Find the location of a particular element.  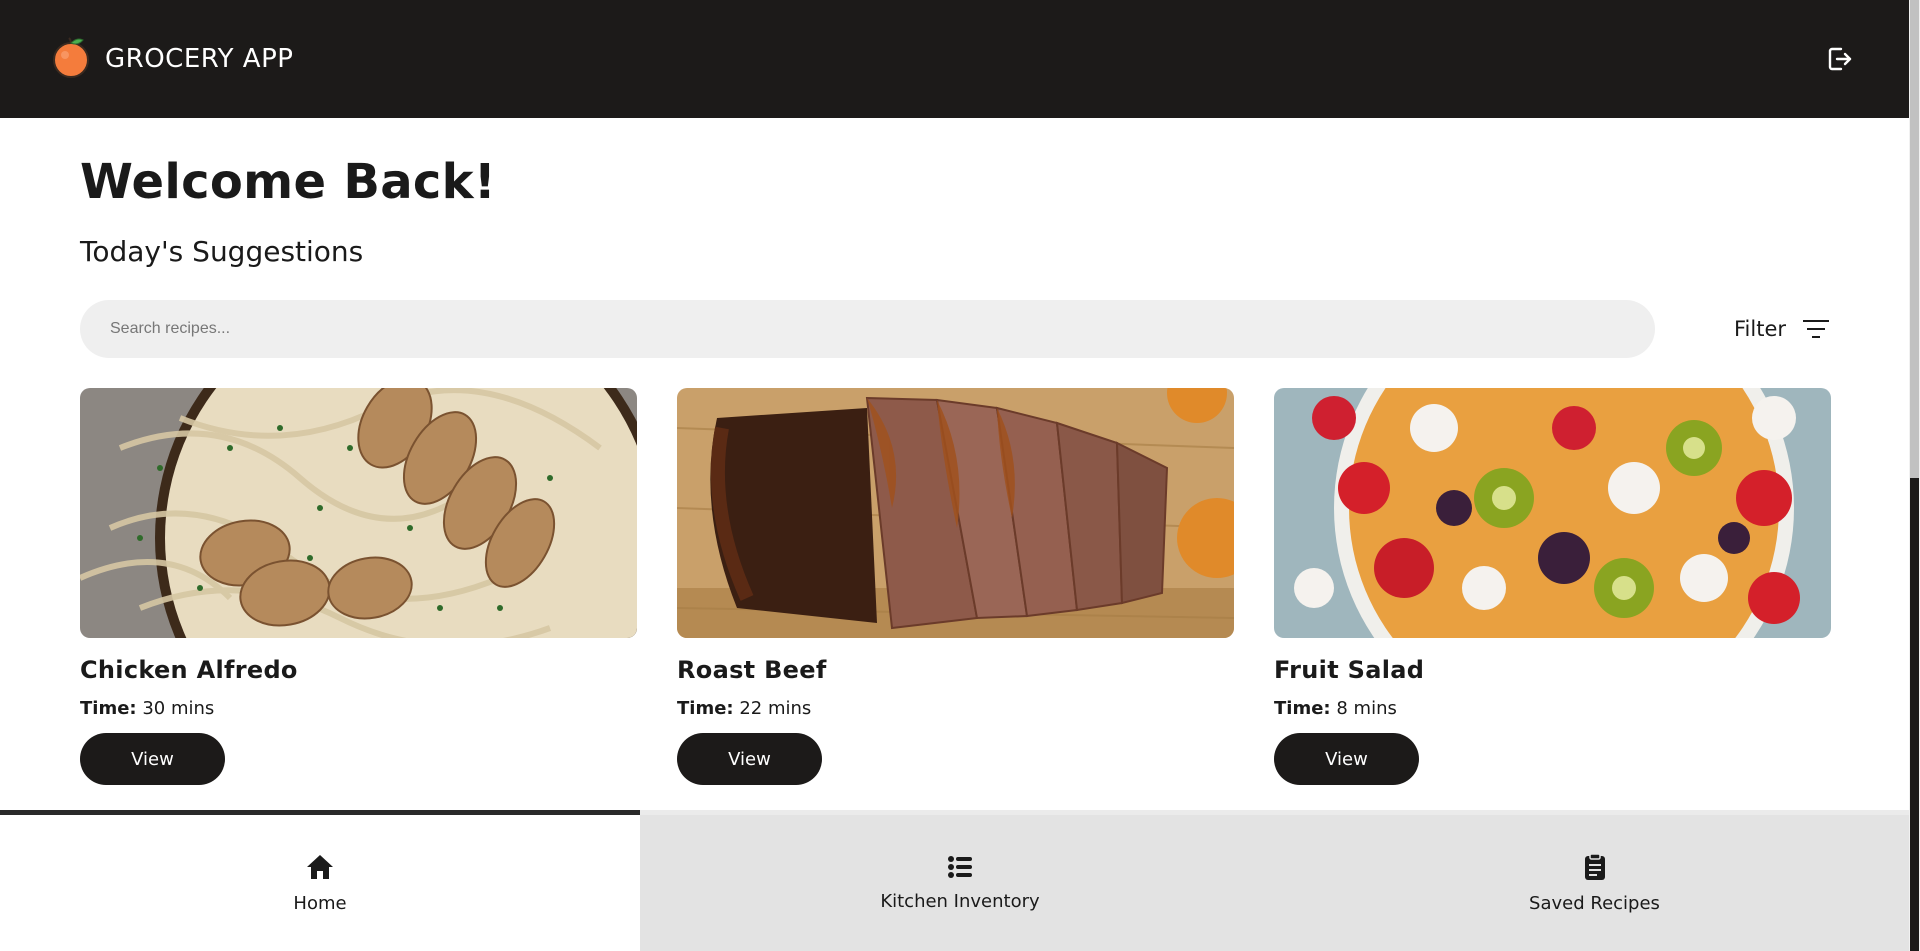

nav-label: Kitchen Inventory is located at coordinates (960, 901).